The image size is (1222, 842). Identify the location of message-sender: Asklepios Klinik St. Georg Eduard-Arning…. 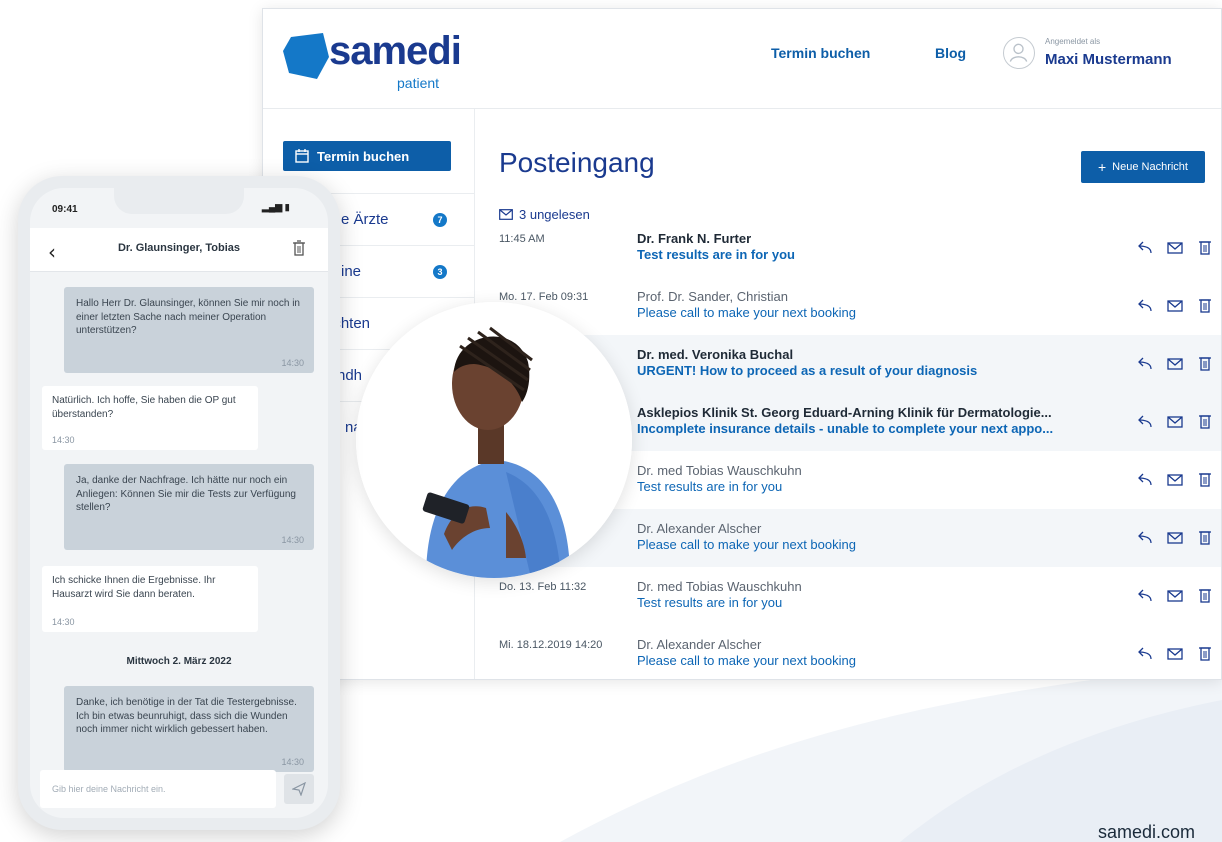
(844, 412).